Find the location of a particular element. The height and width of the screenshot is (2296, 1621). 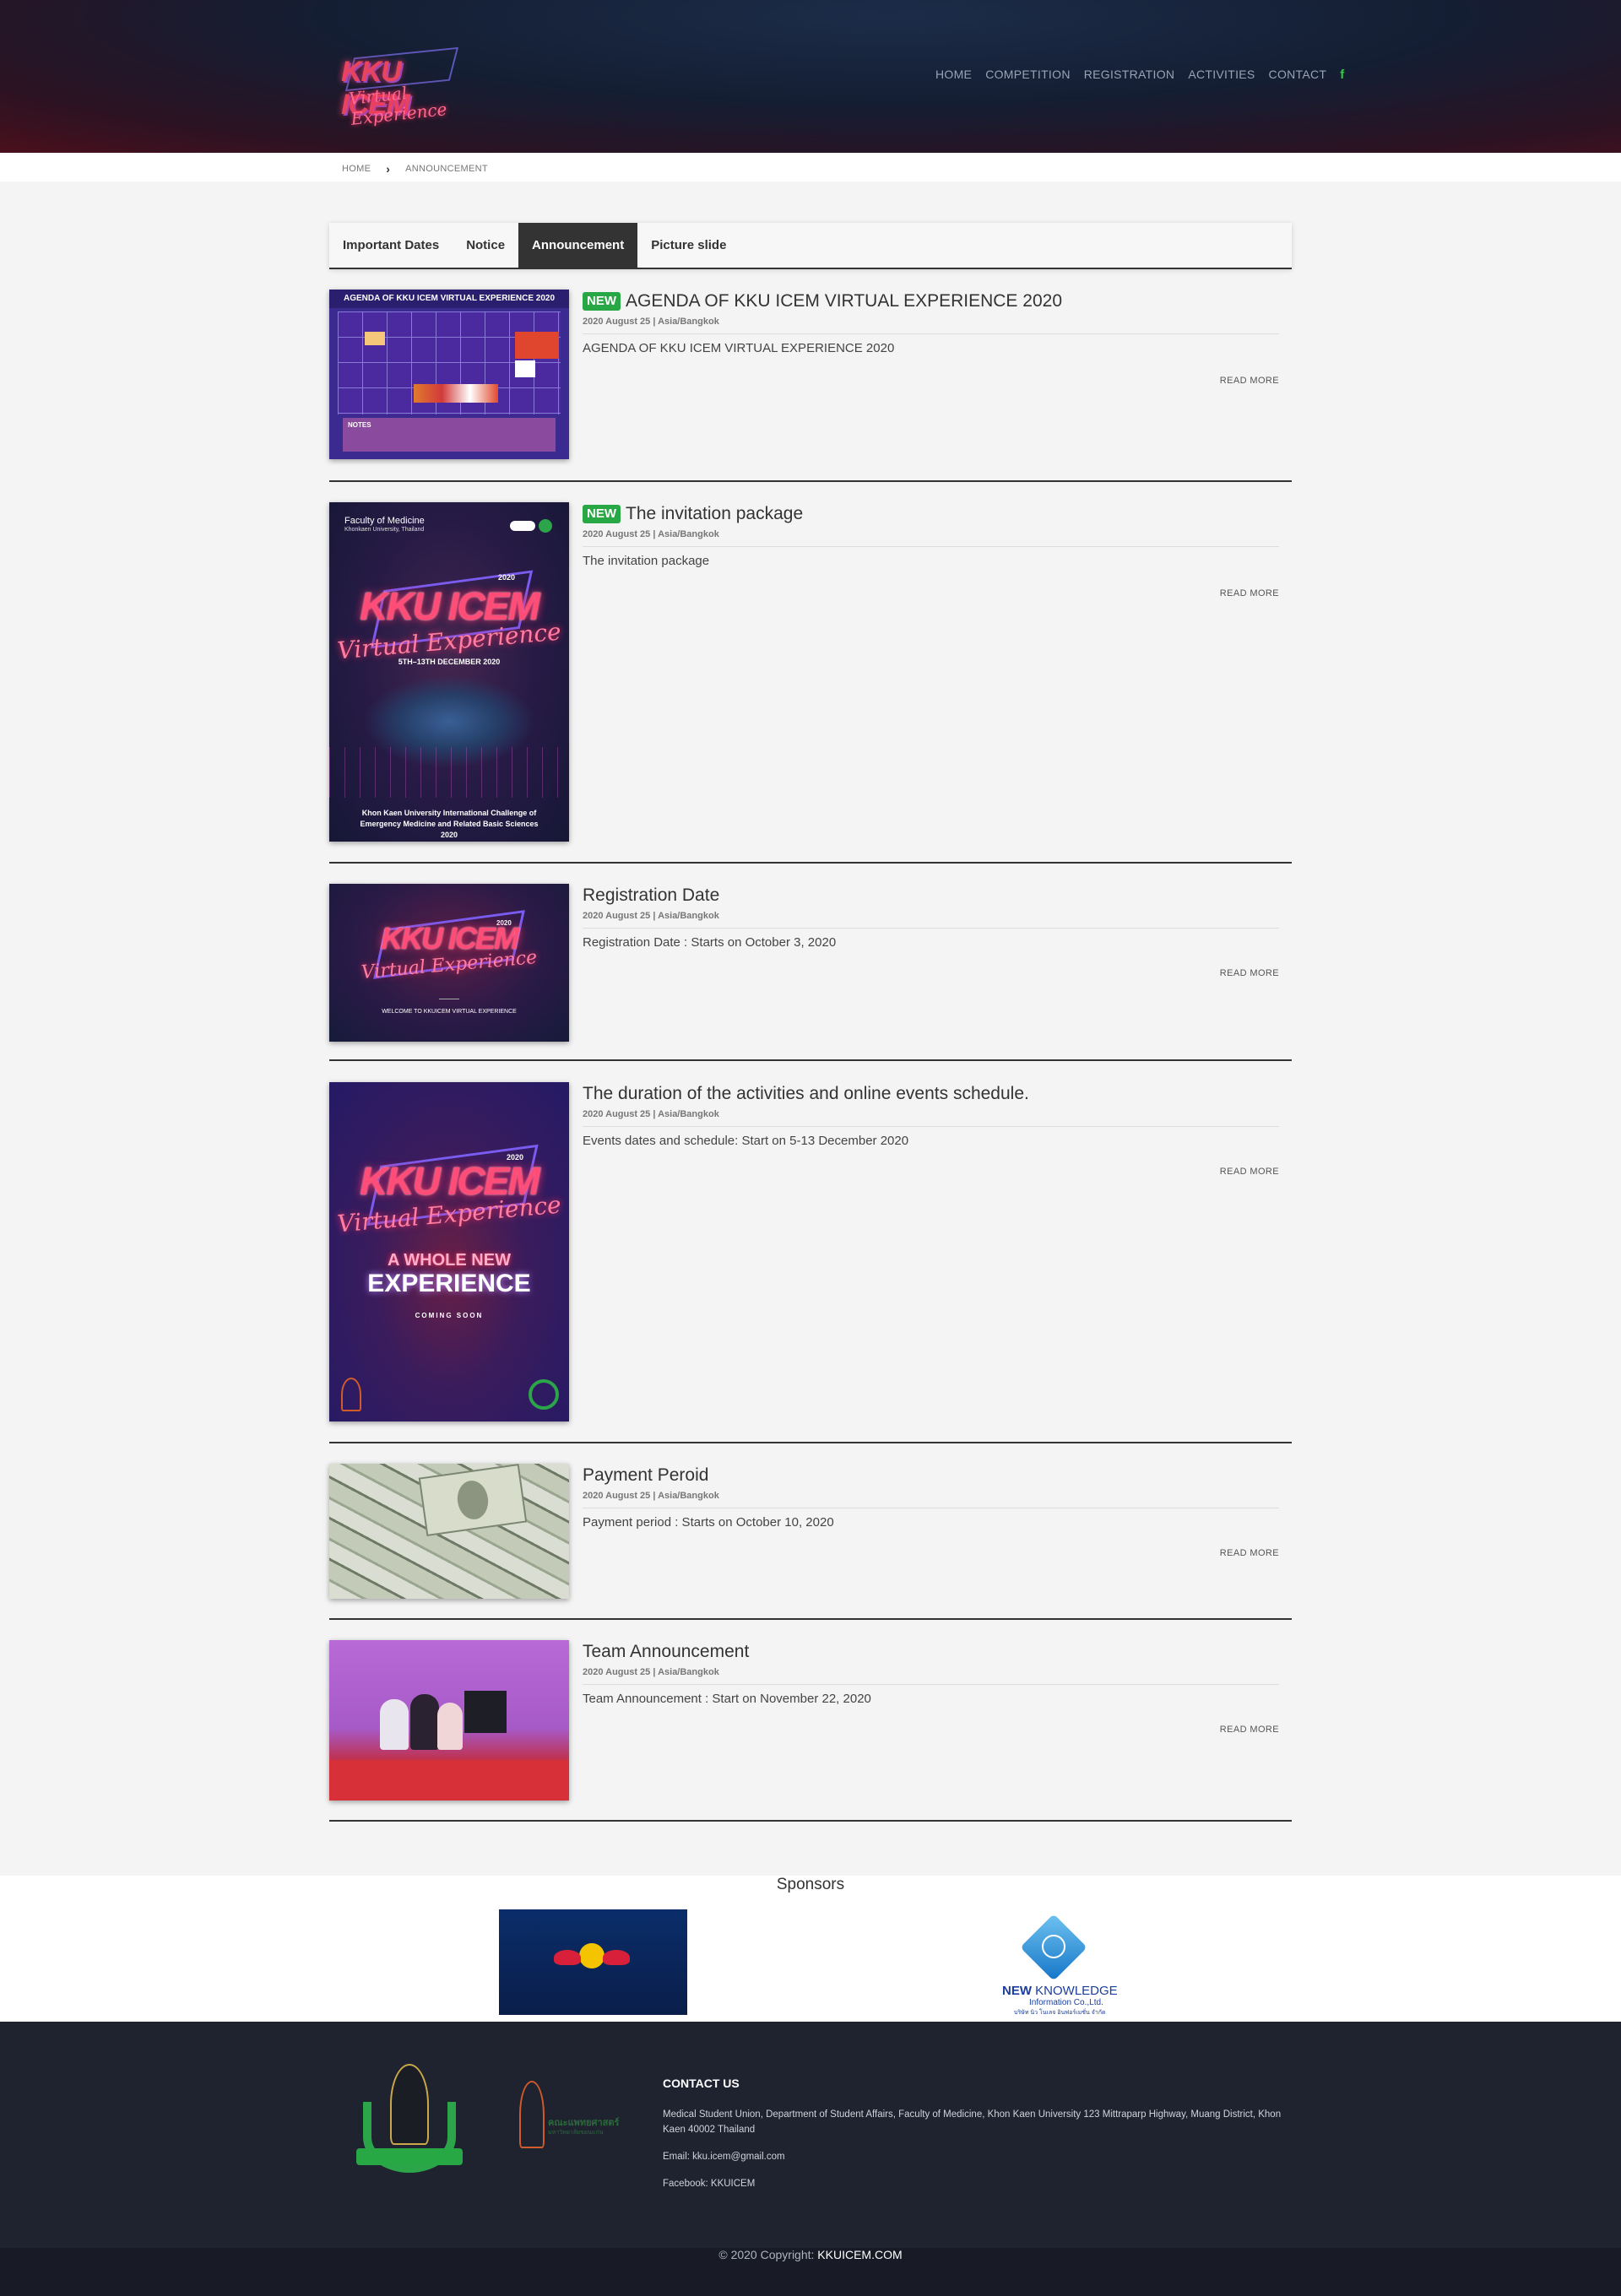

nav-activities: ACTIVITIES is located at coordinates (1221, 75).